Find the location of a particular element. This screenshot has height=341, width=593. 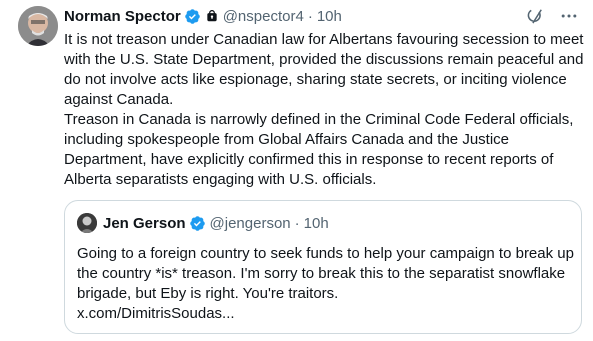

quoted-author-name: Jen Gerson is located at coordinates (144, 223).